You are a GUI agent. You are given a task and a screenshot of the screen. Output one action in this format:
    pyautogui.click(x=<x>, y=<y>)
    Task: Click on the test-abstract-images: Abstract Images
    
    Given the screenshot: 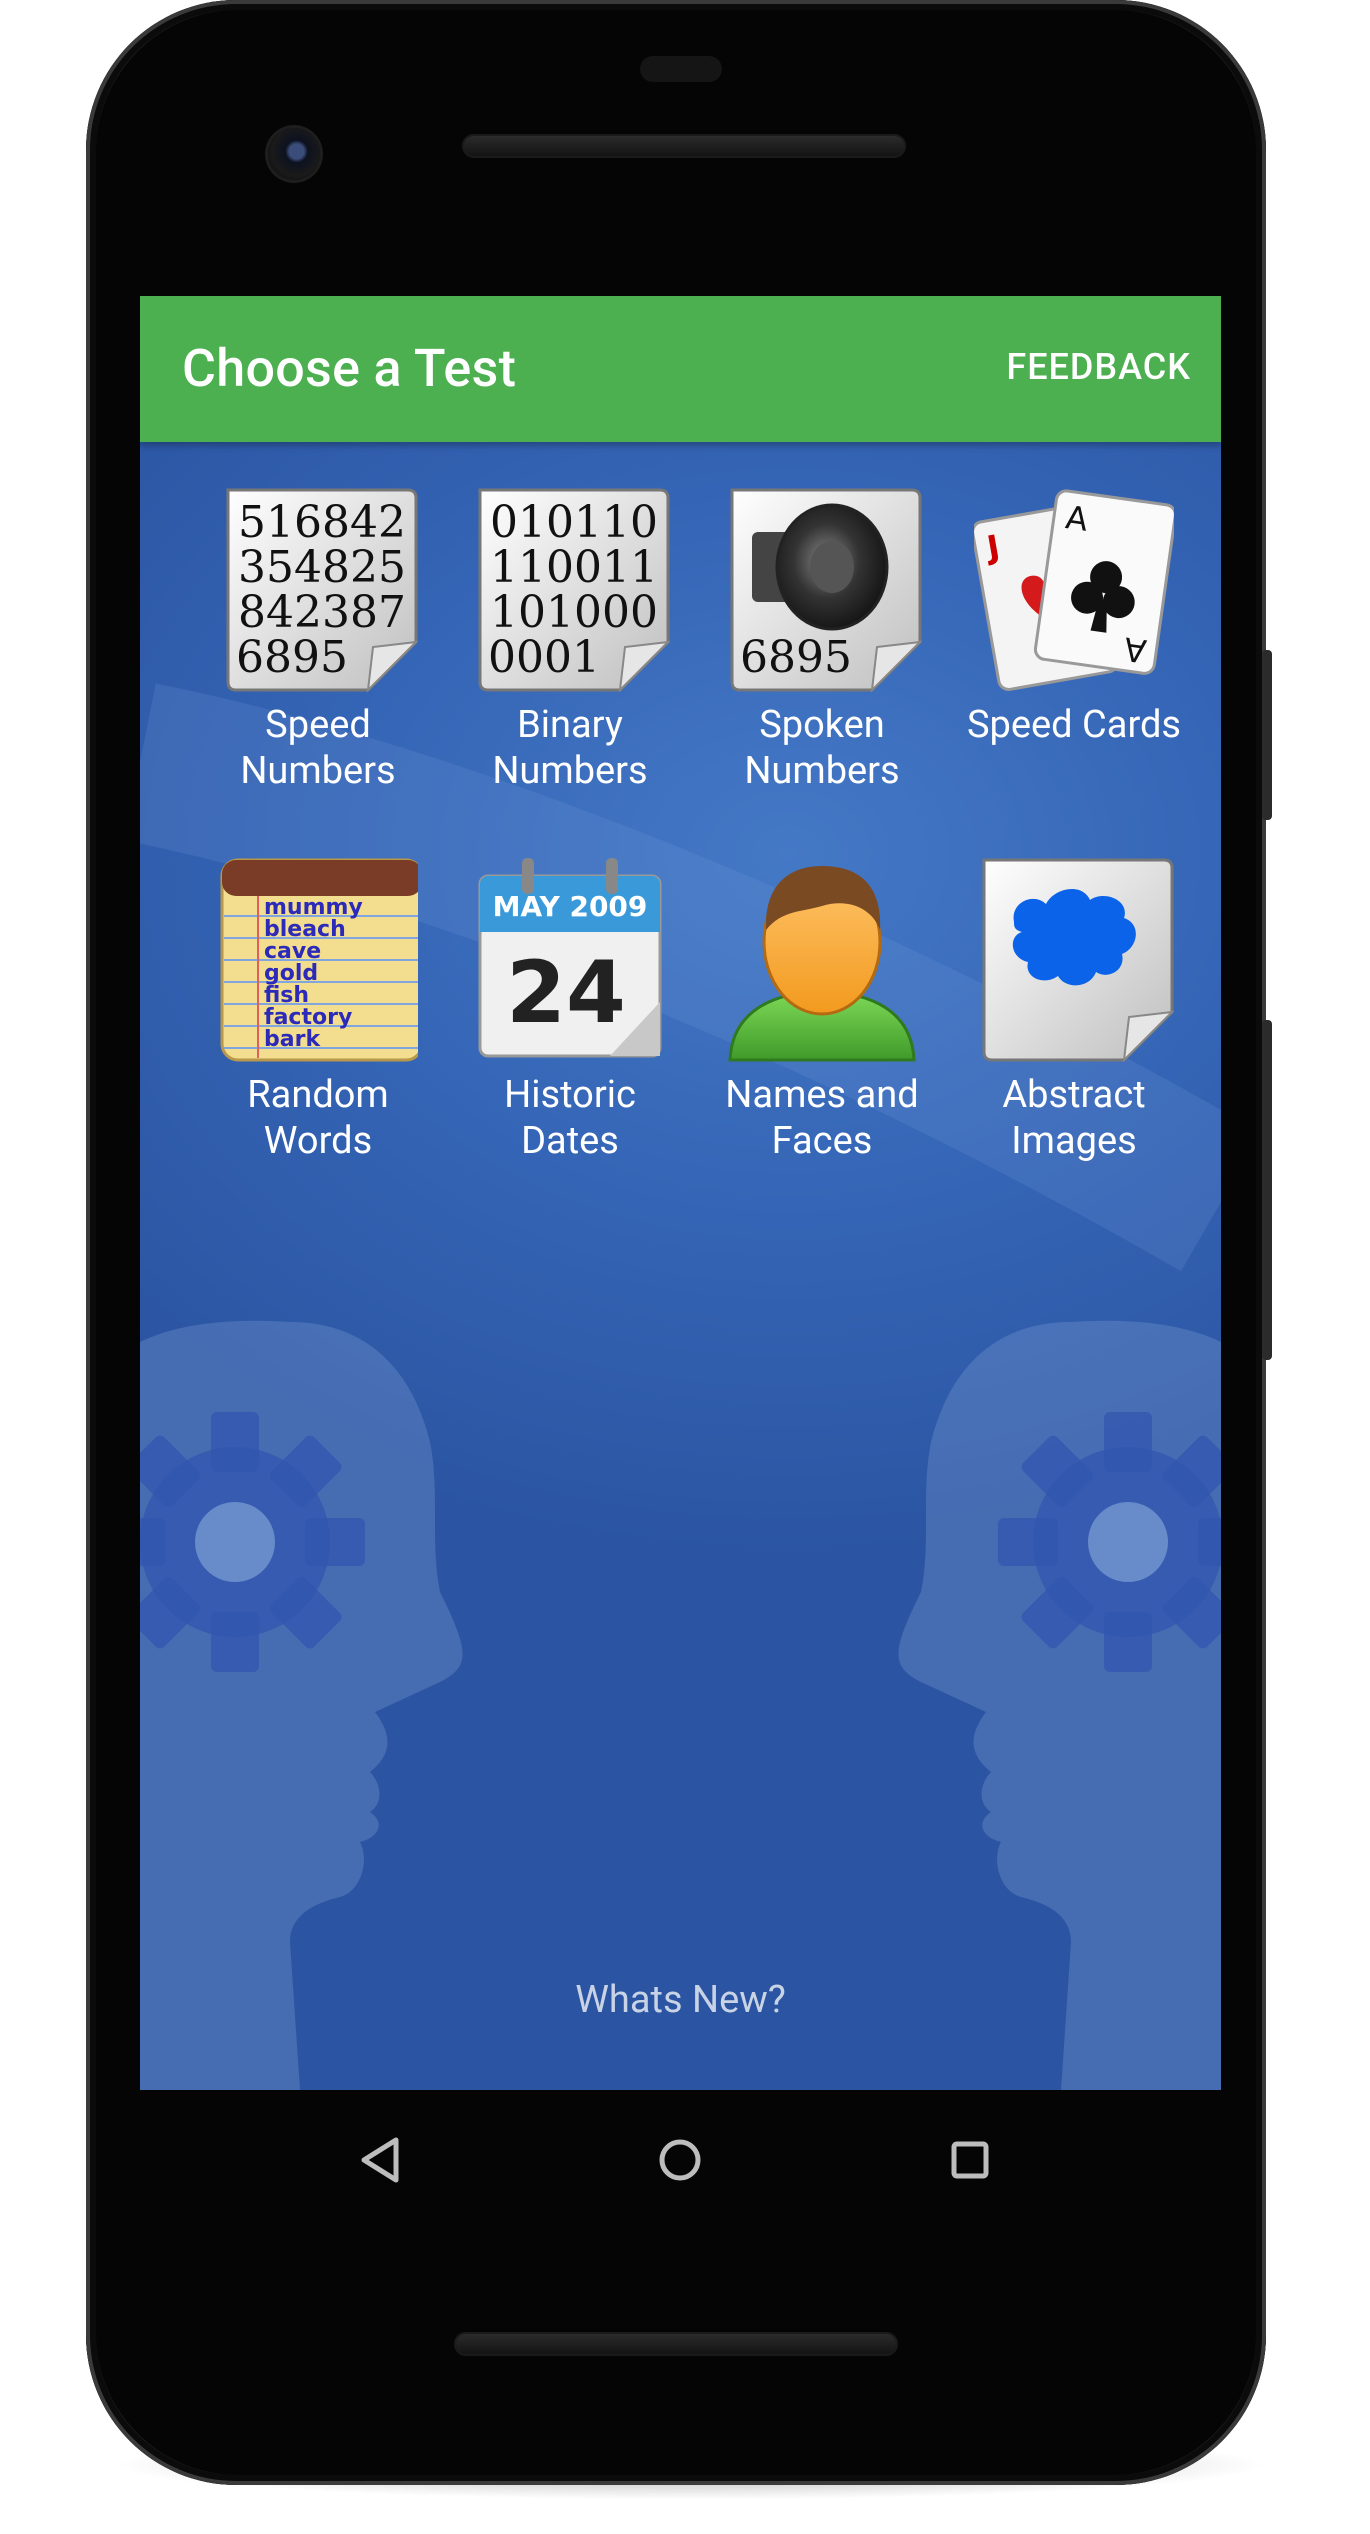 What is the action you would take?
    pyautogui.click(x=1074, y=1017)
    